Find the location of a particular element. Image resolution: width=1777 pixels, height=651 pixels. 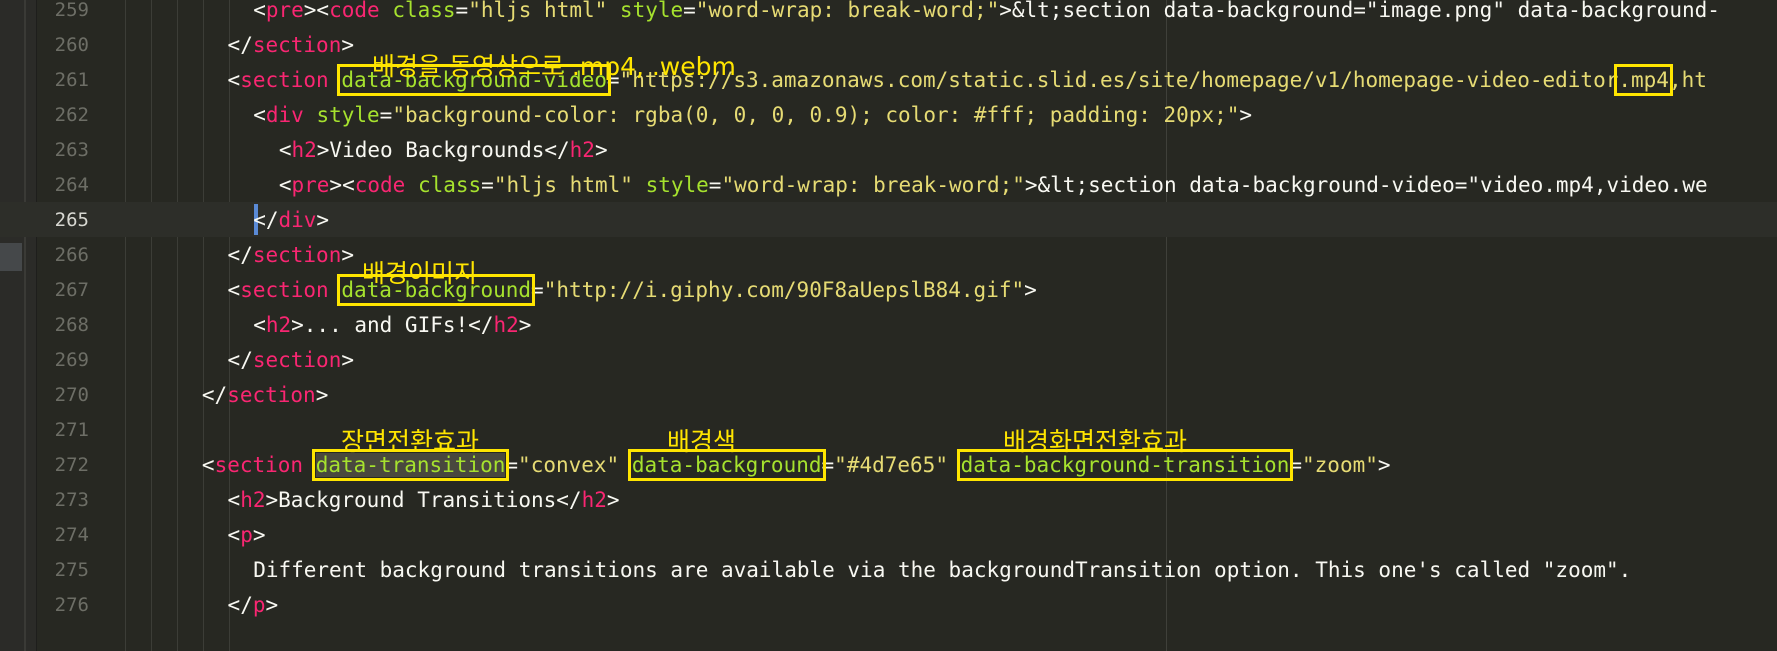

code-text: <h2>Background Transitions</h2> is located at coordinates (424, 500).